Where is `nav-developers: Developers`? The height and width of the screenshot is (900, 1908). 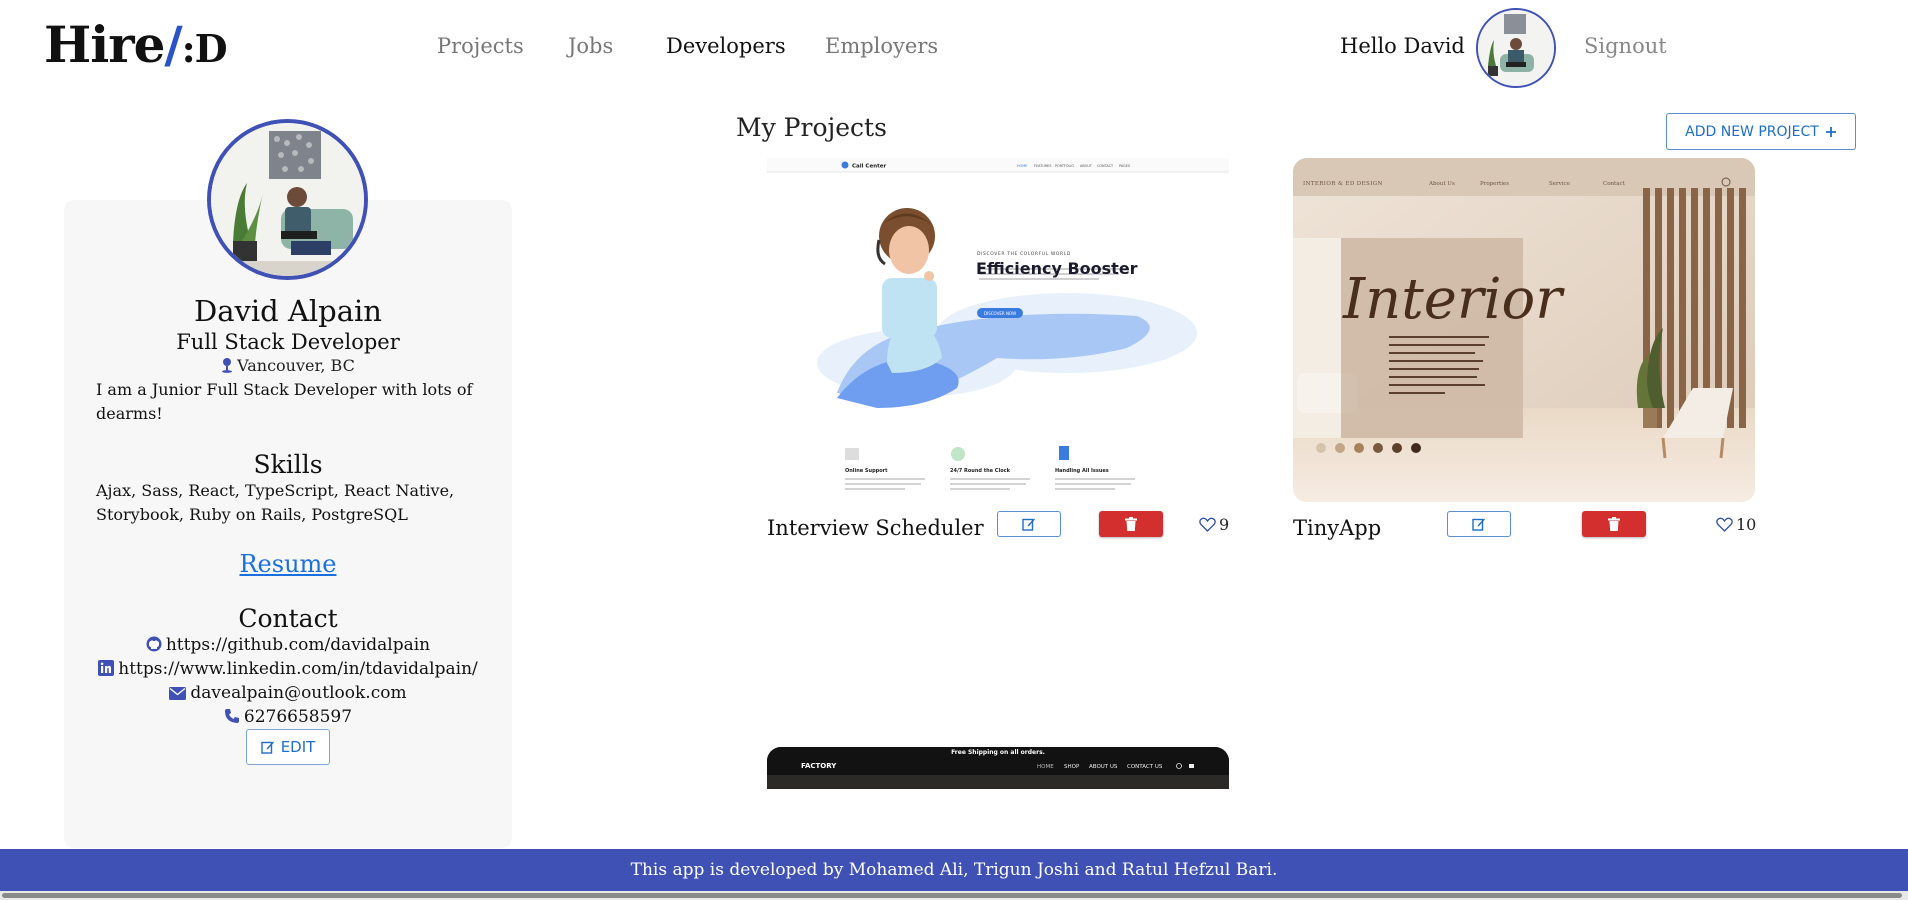 nav-developers: Developers is located at coordinates (726, 46).